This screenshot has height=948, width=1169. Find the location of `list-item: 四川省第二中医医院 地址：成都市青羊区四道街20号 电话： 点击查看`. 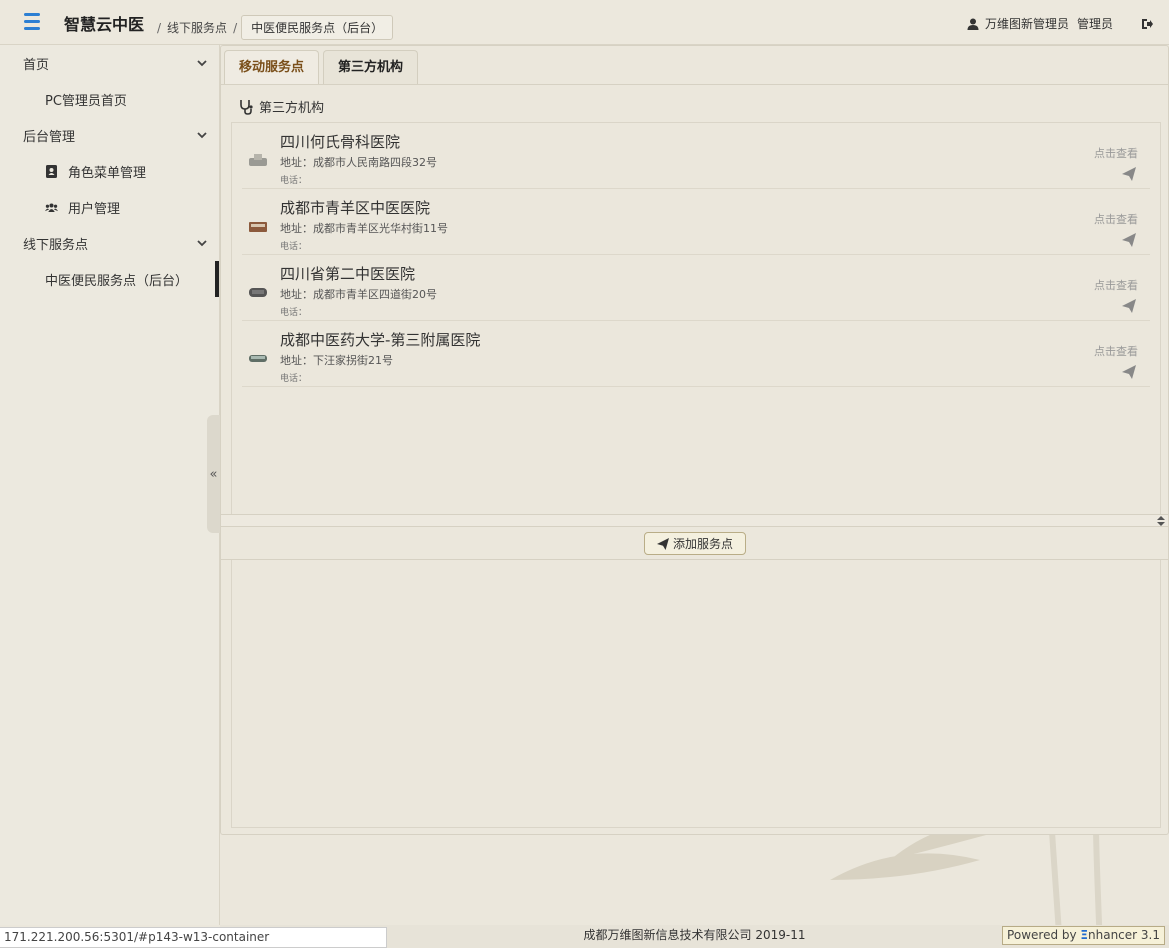

list-item: 四川省第二中医医院 地址：成都市青羊区四道街20号 电话： 点击查看 is located at coordinates (696, 288).